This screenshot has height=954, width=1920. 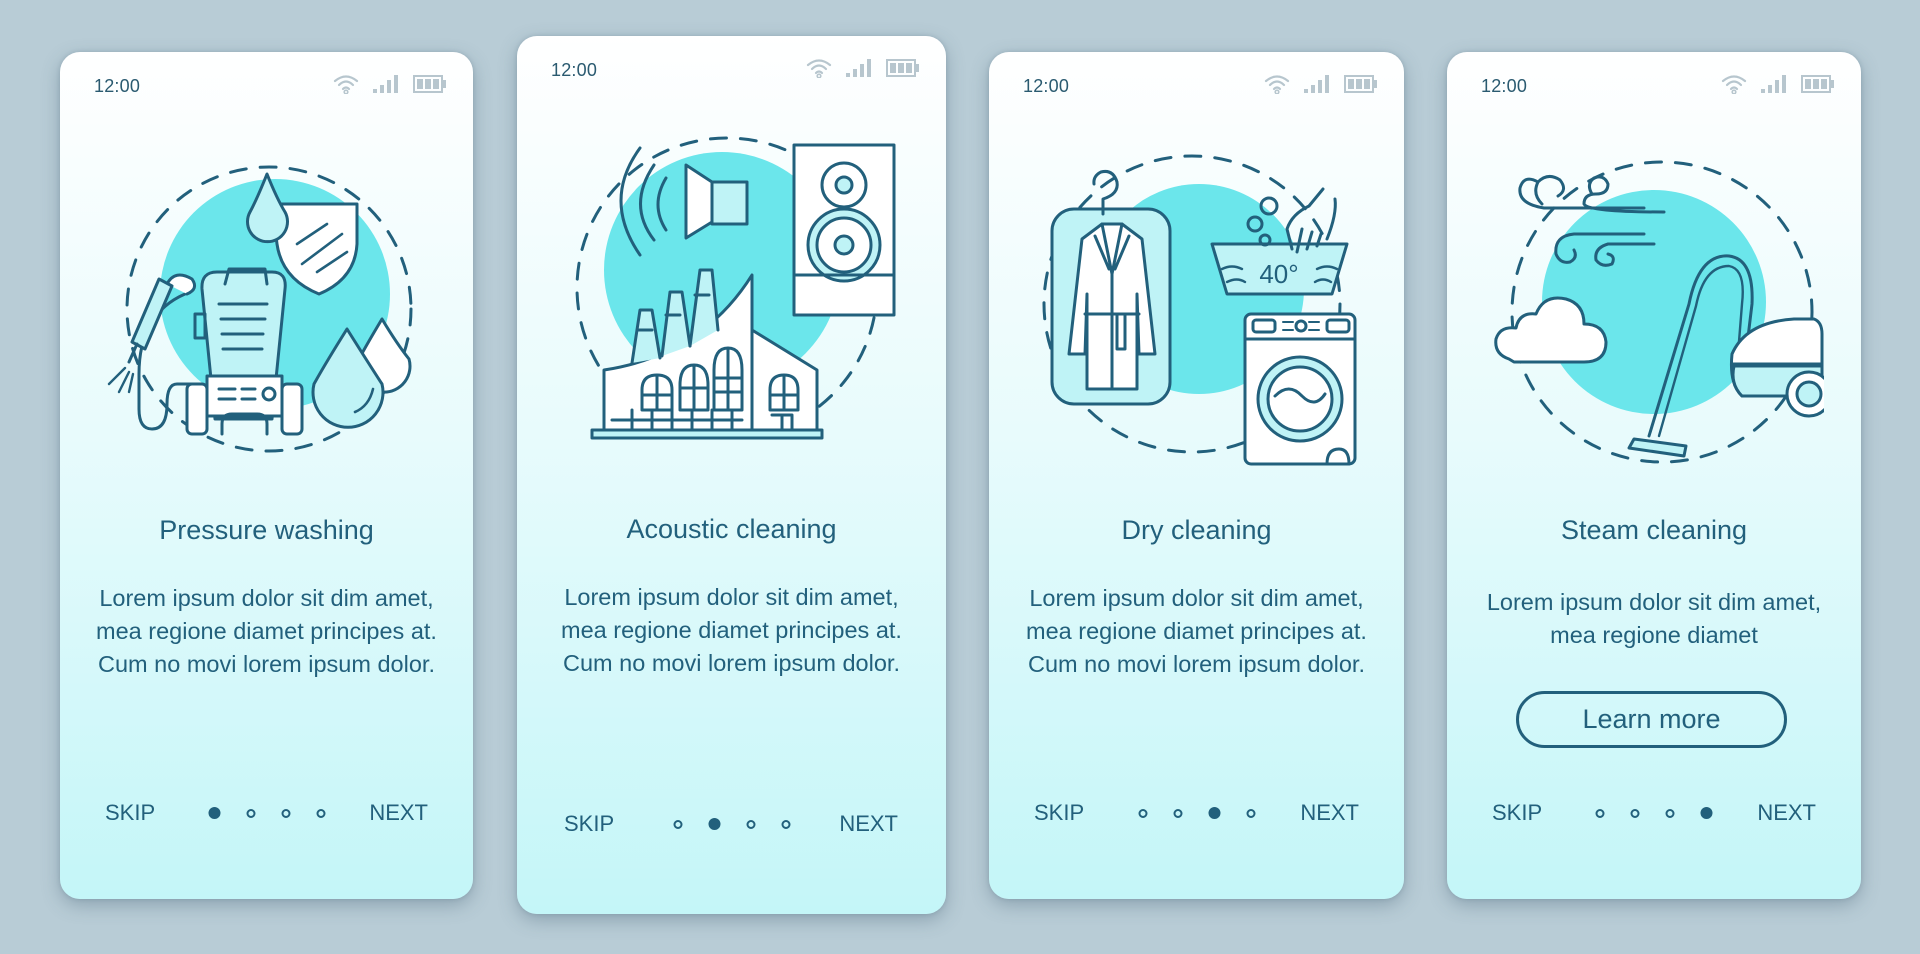 I want to click on screen-title: Pressure washing, so click(x=266, y=530).